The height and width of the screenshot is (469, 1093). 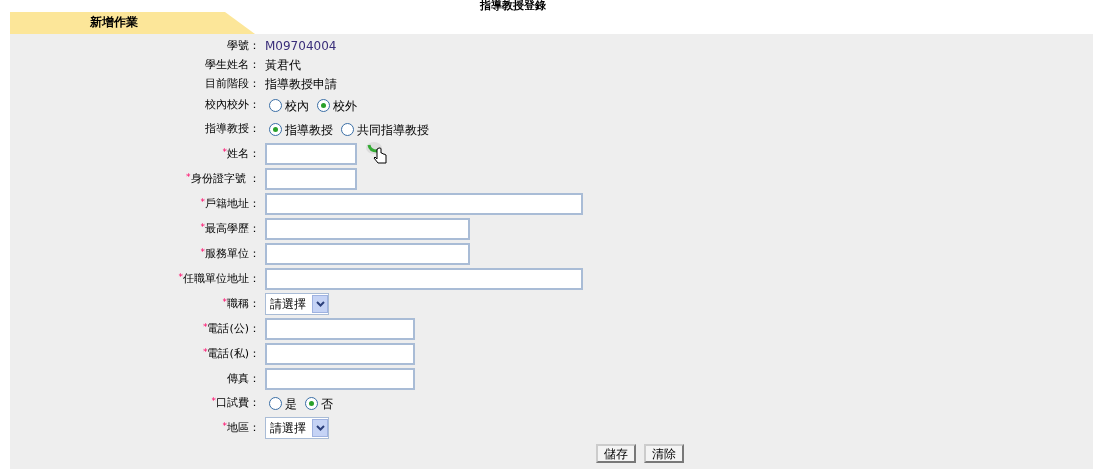 What do you see at coordinates (231, 328) in the screenshot?
I see `field-label: *電話(公)：` at bounding box center [231, 328].